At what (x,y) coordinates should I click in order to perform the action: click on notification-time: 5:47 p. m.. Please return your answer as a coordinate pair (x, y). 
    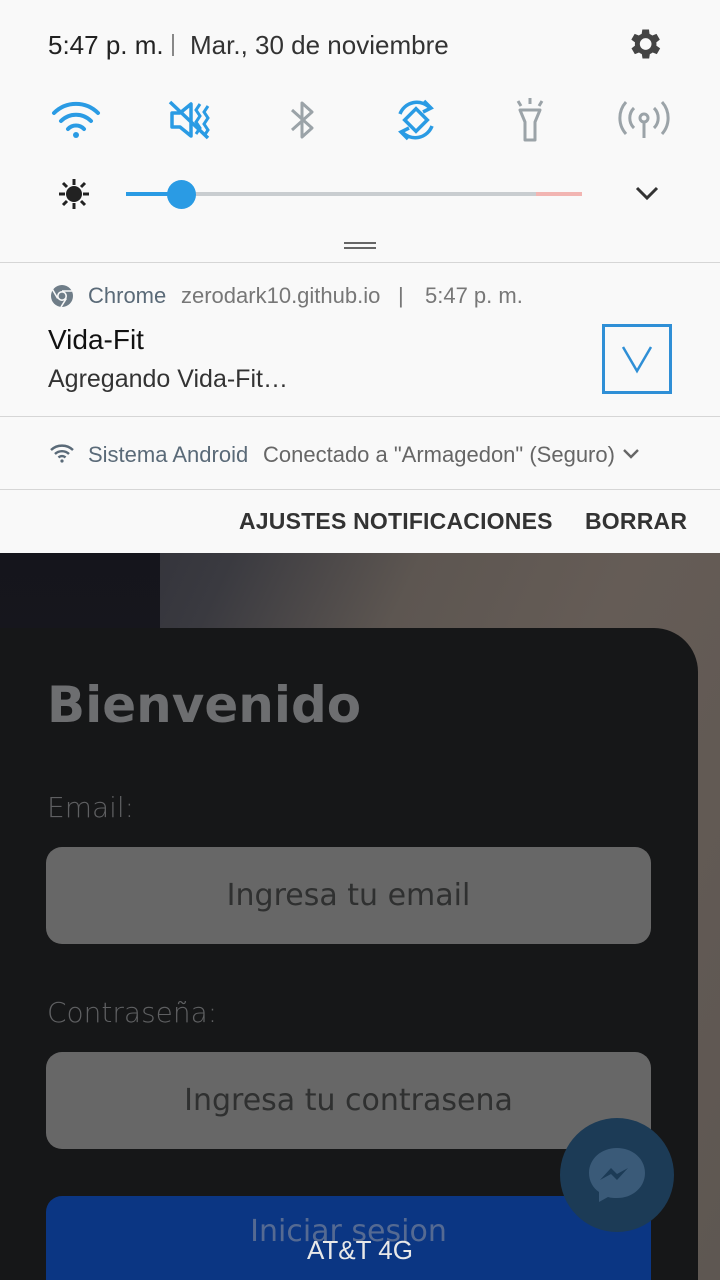
    Looking at the image, I should click on (474, 295).